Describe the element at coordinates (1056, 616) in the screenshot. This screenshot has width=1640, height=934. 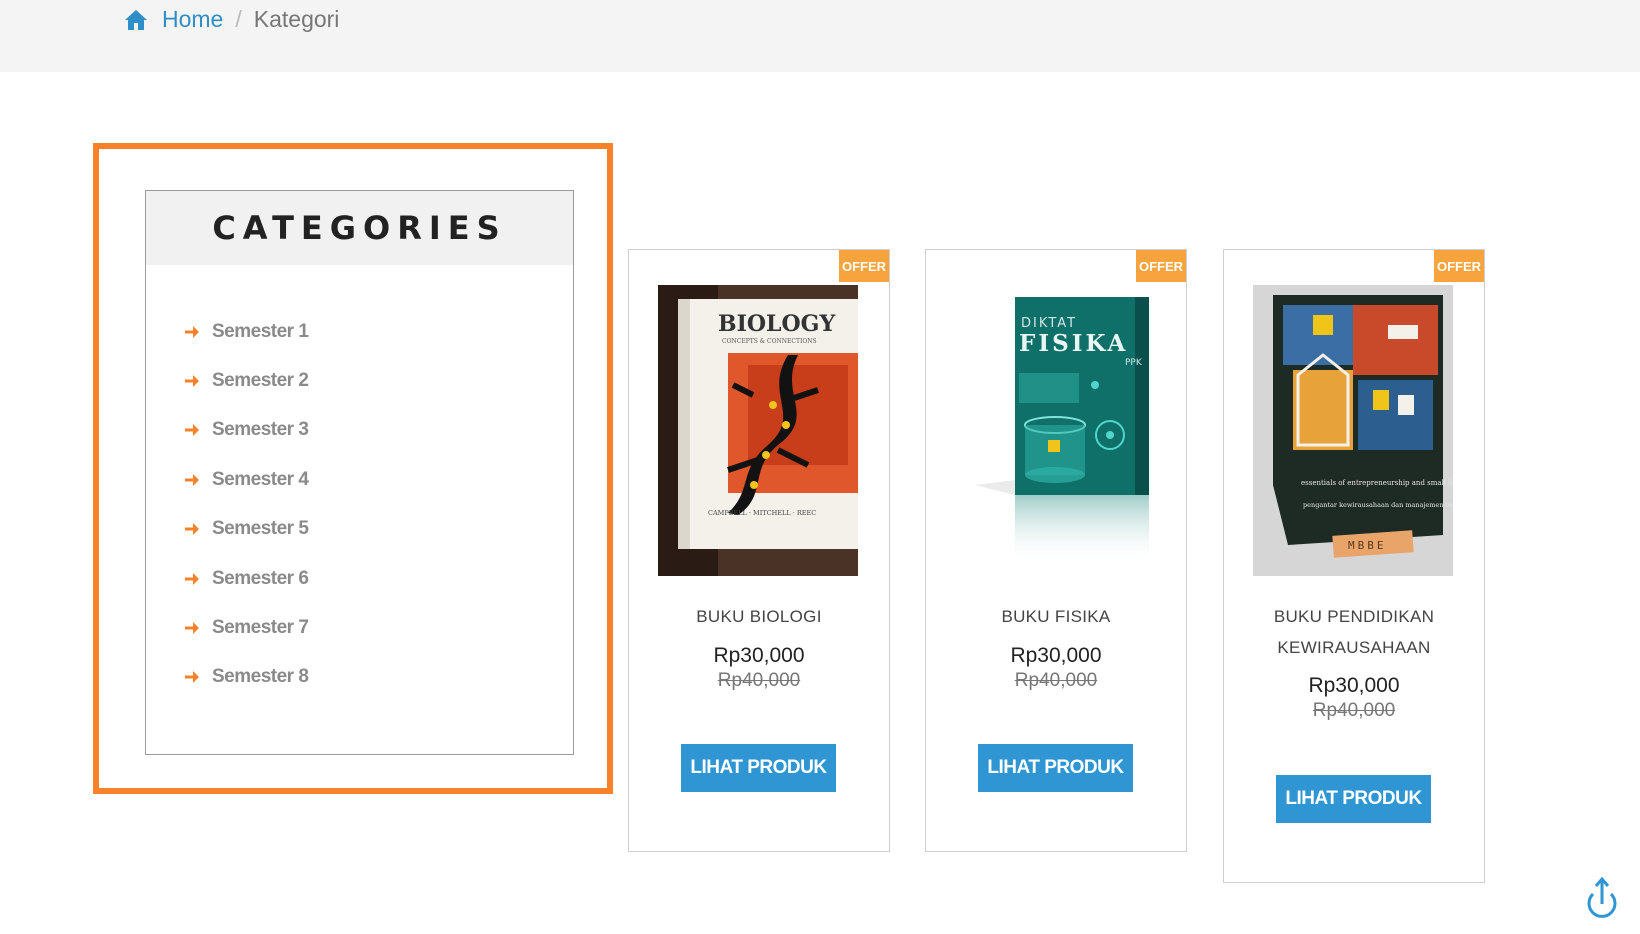
I see `product-name: BUKU FISIKA` at that location.